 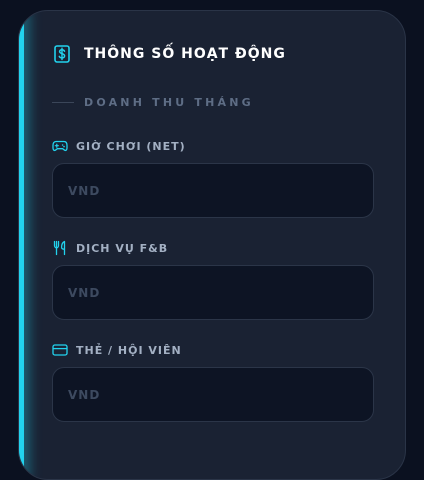 What do you see at coordinates (129, 350) in the screenshot?
I see `field-label: THẺ / HỘI VIÊN` at bounding box center [129, 350].